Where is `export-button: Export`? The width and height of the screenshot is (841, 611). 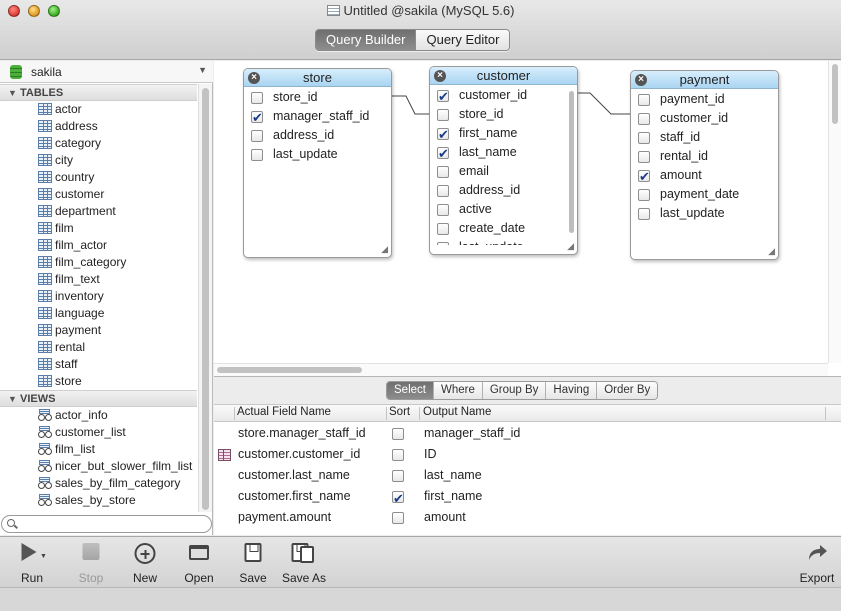
export-button: Export is located at coordinates (814, 564).